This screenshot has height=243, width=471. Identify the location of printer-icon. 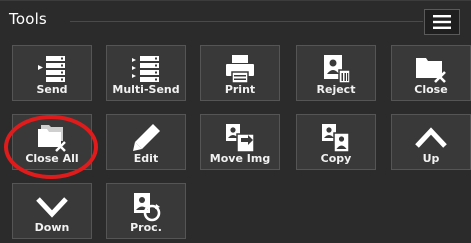
(240, 69).